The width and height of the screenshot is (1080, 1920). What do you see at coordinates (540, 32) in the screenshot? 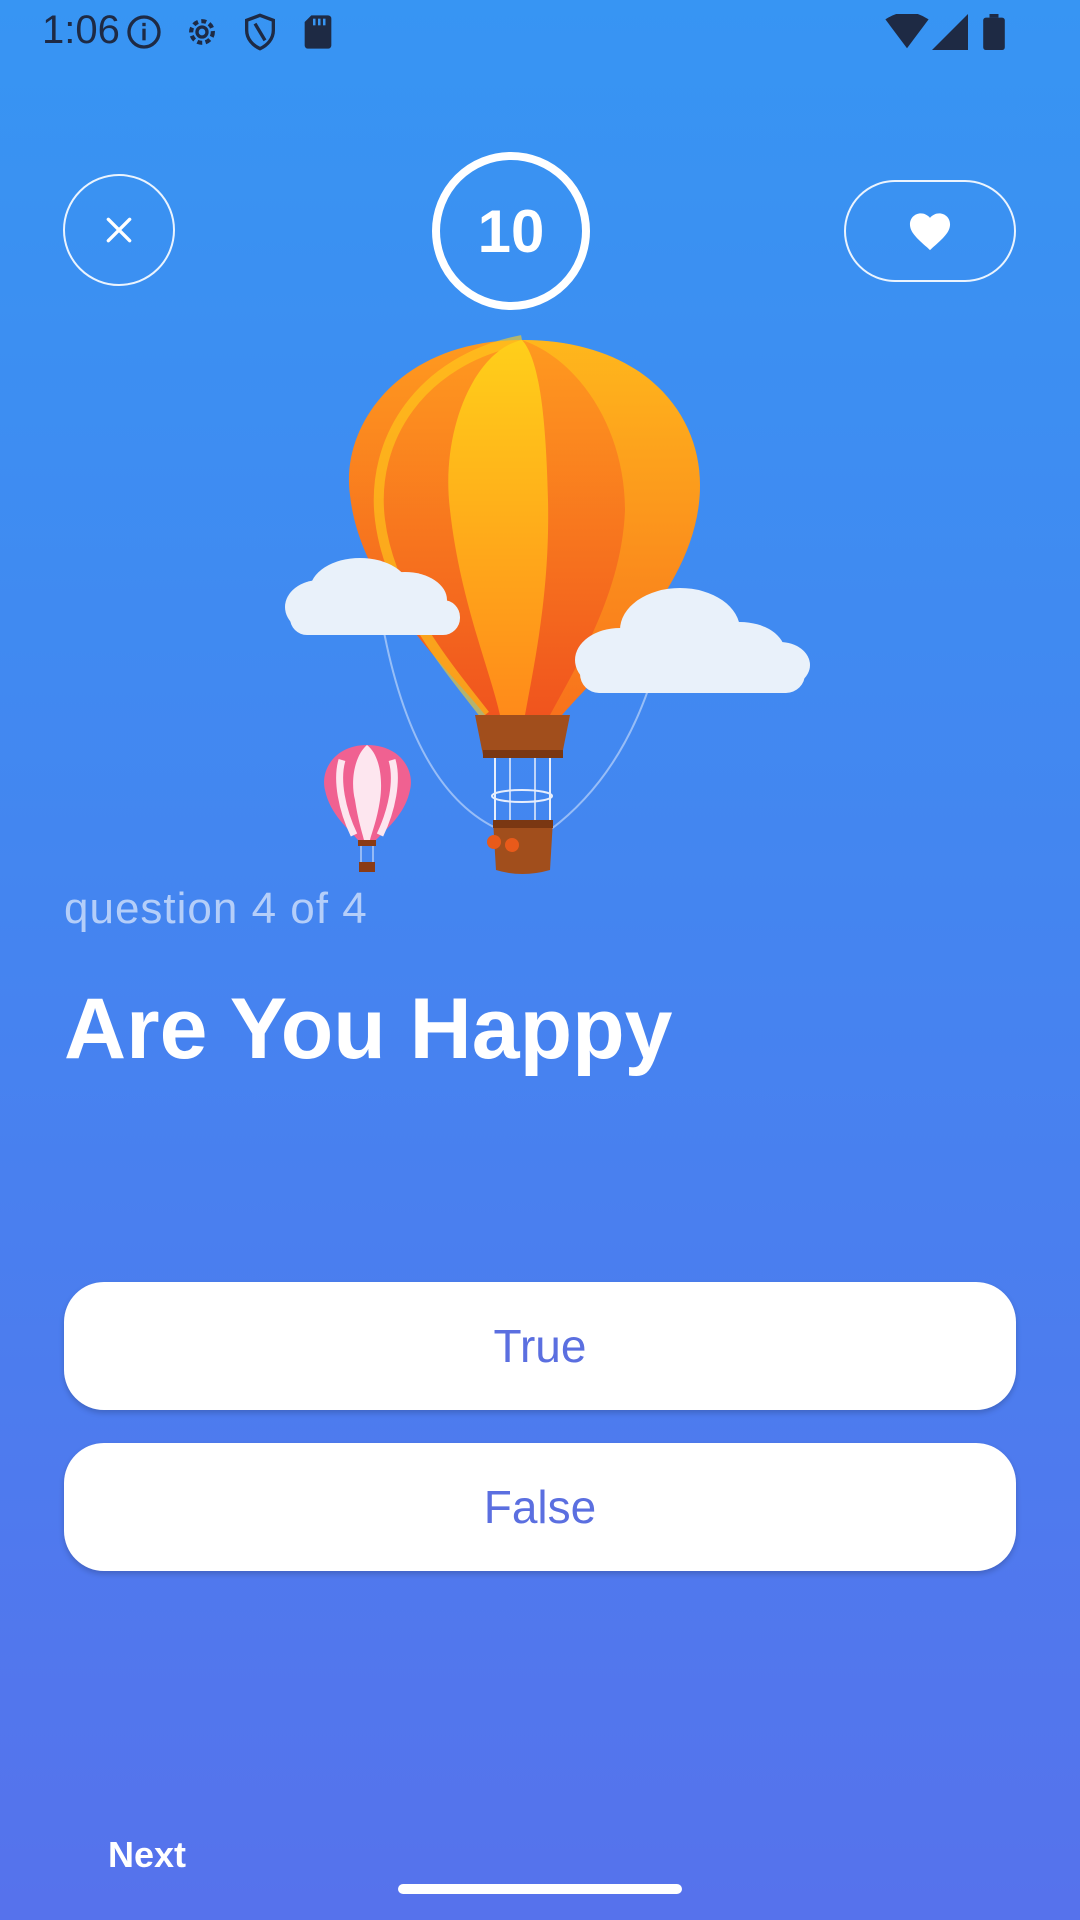
I see `status-bar: 1:06` at bounding box center [540, 32].